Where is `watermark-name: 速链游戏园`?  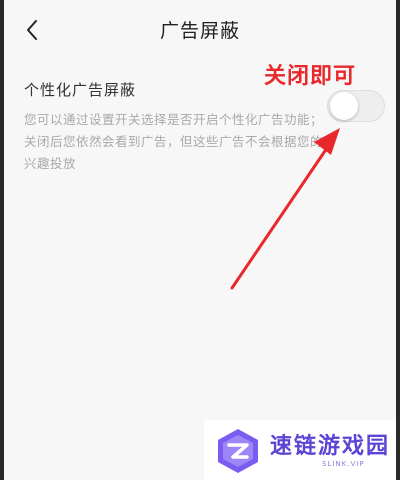
watermark-name: 速链游戏园 is located at coordinates (330, 446).